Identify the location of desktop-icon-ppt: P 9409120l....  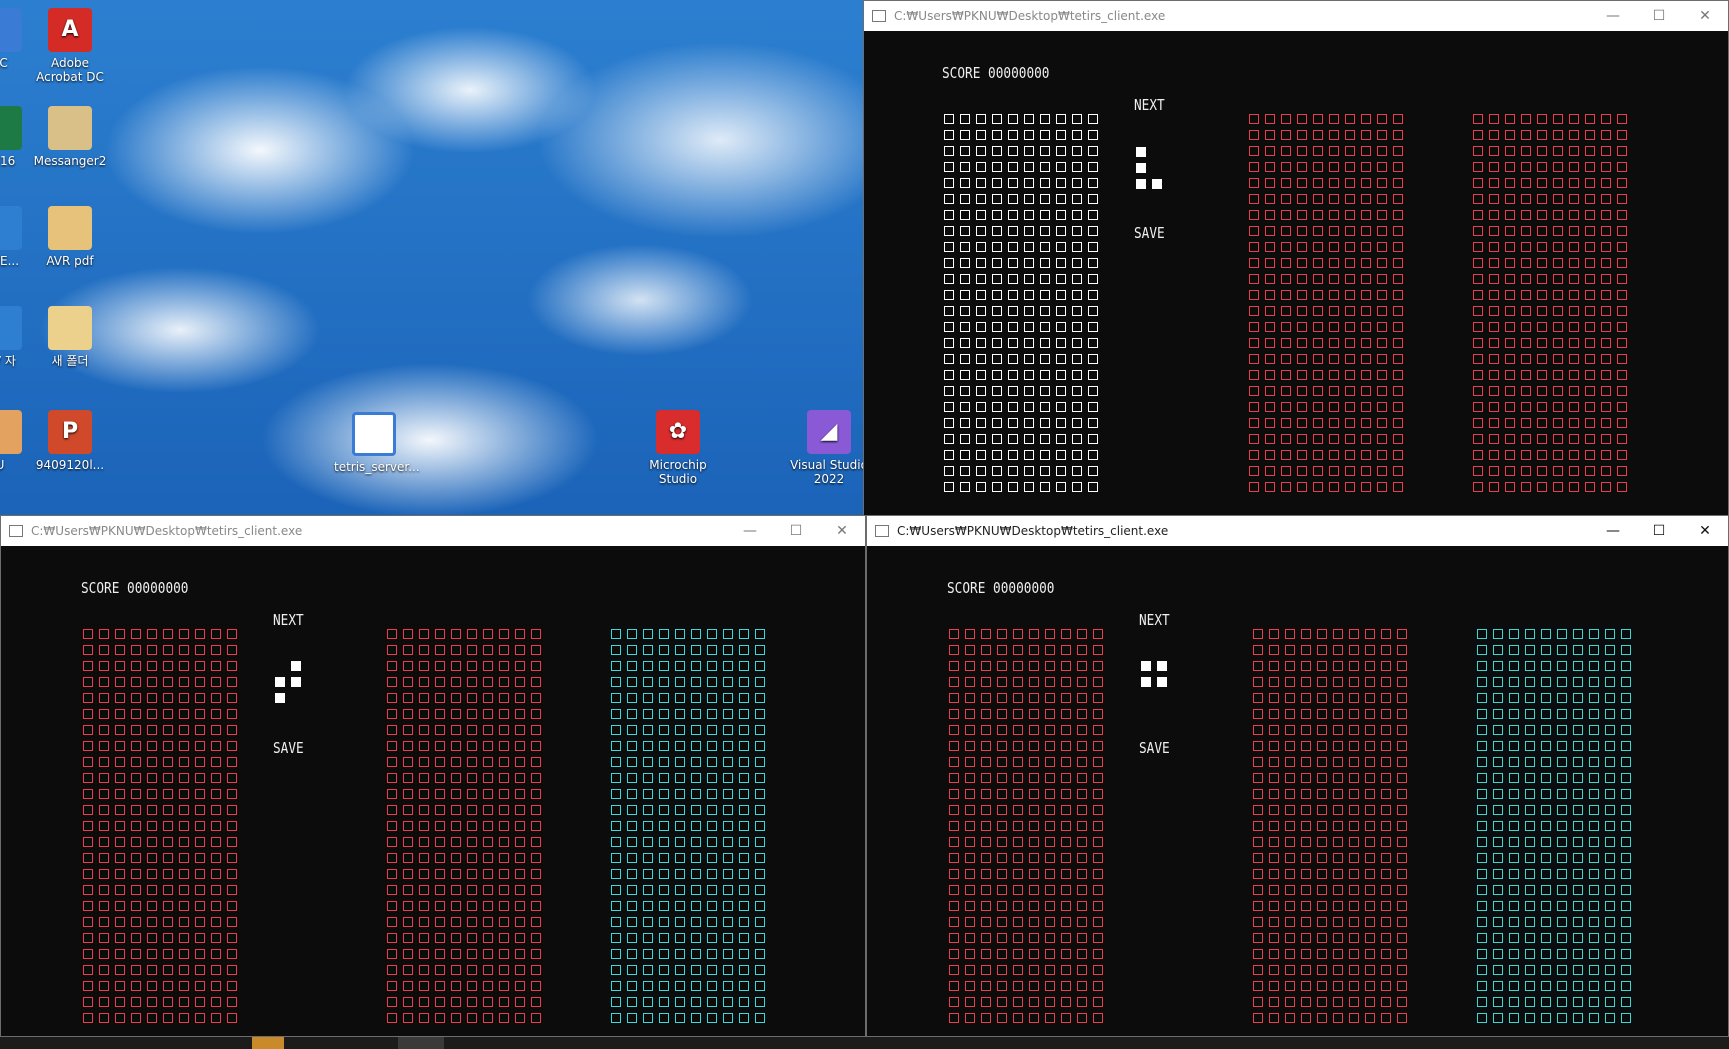
(70, 441).